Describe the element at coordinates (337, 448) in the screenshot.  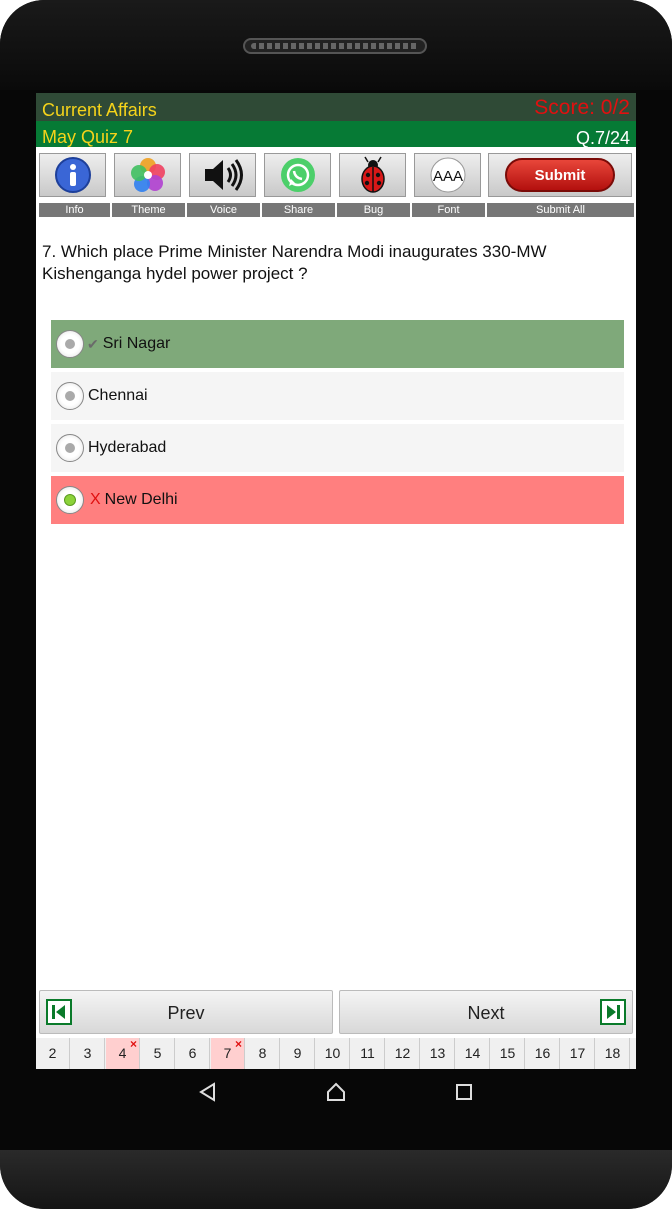
I see `answer-option: Hyderabad` at that location.